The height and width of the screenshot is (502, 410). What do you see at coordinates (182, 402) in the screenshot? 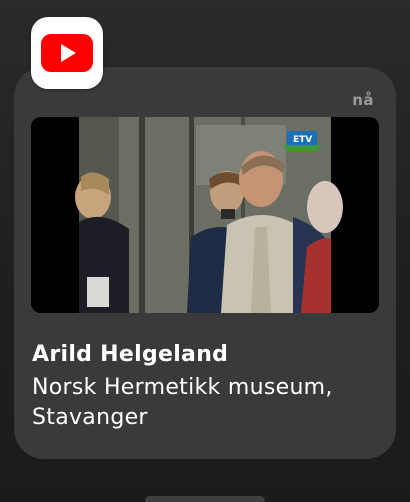
I see `notification-body: Norsk Hermetikk museum, Stavanger` at bounding box center [182, 402].